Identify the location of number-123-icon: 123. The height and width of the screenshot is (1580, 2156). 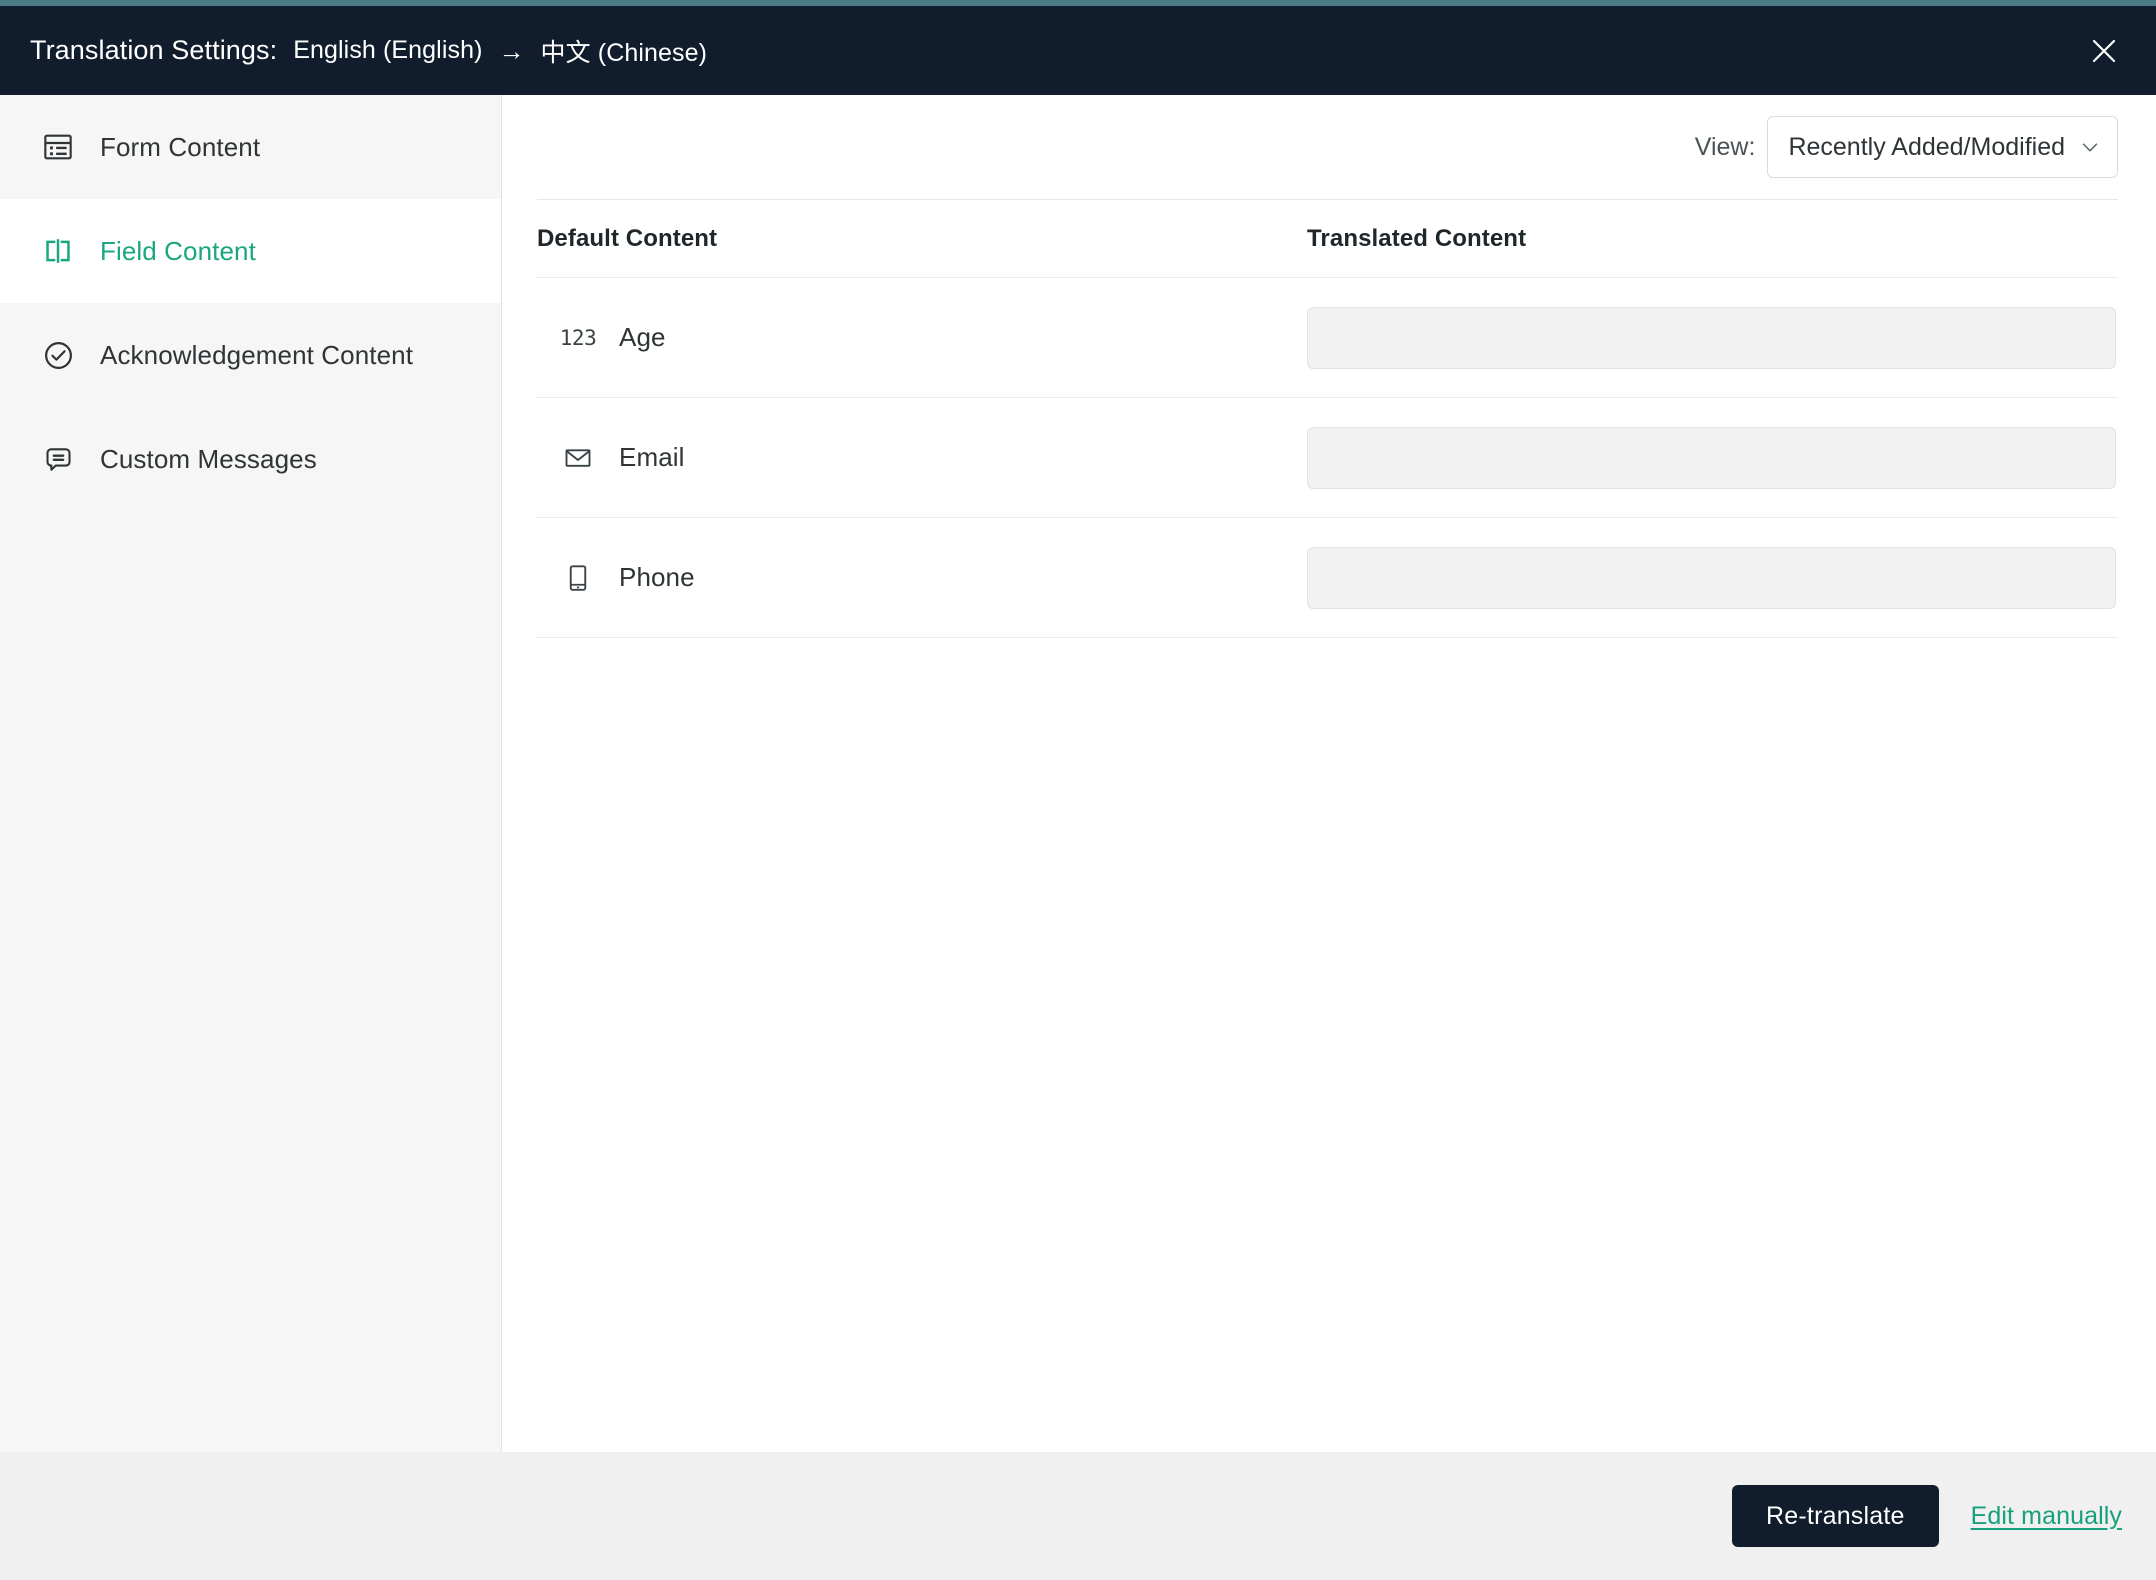
(578, 337).